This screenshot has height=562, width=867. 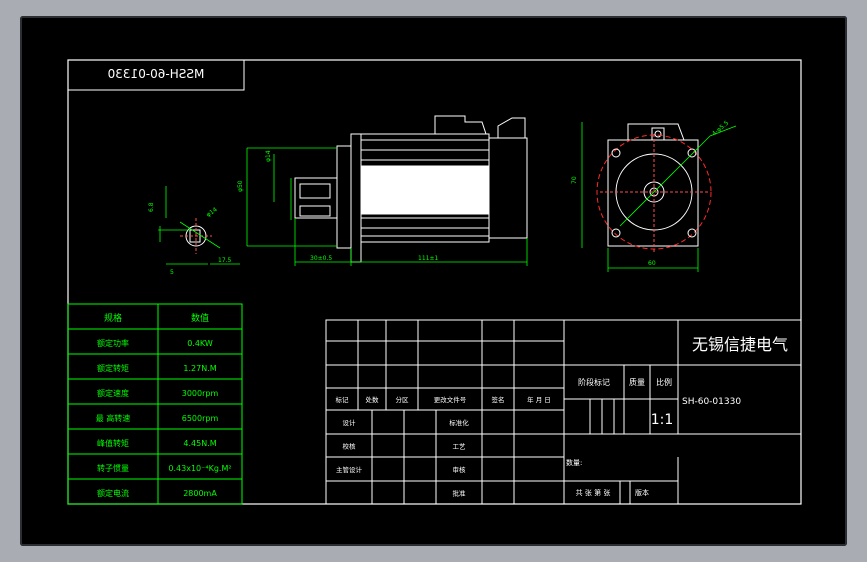 What do you see at coordinates (574, 180) in the screenshot?
I see `dim-front-height: 70` at bounding box center [574, 180].